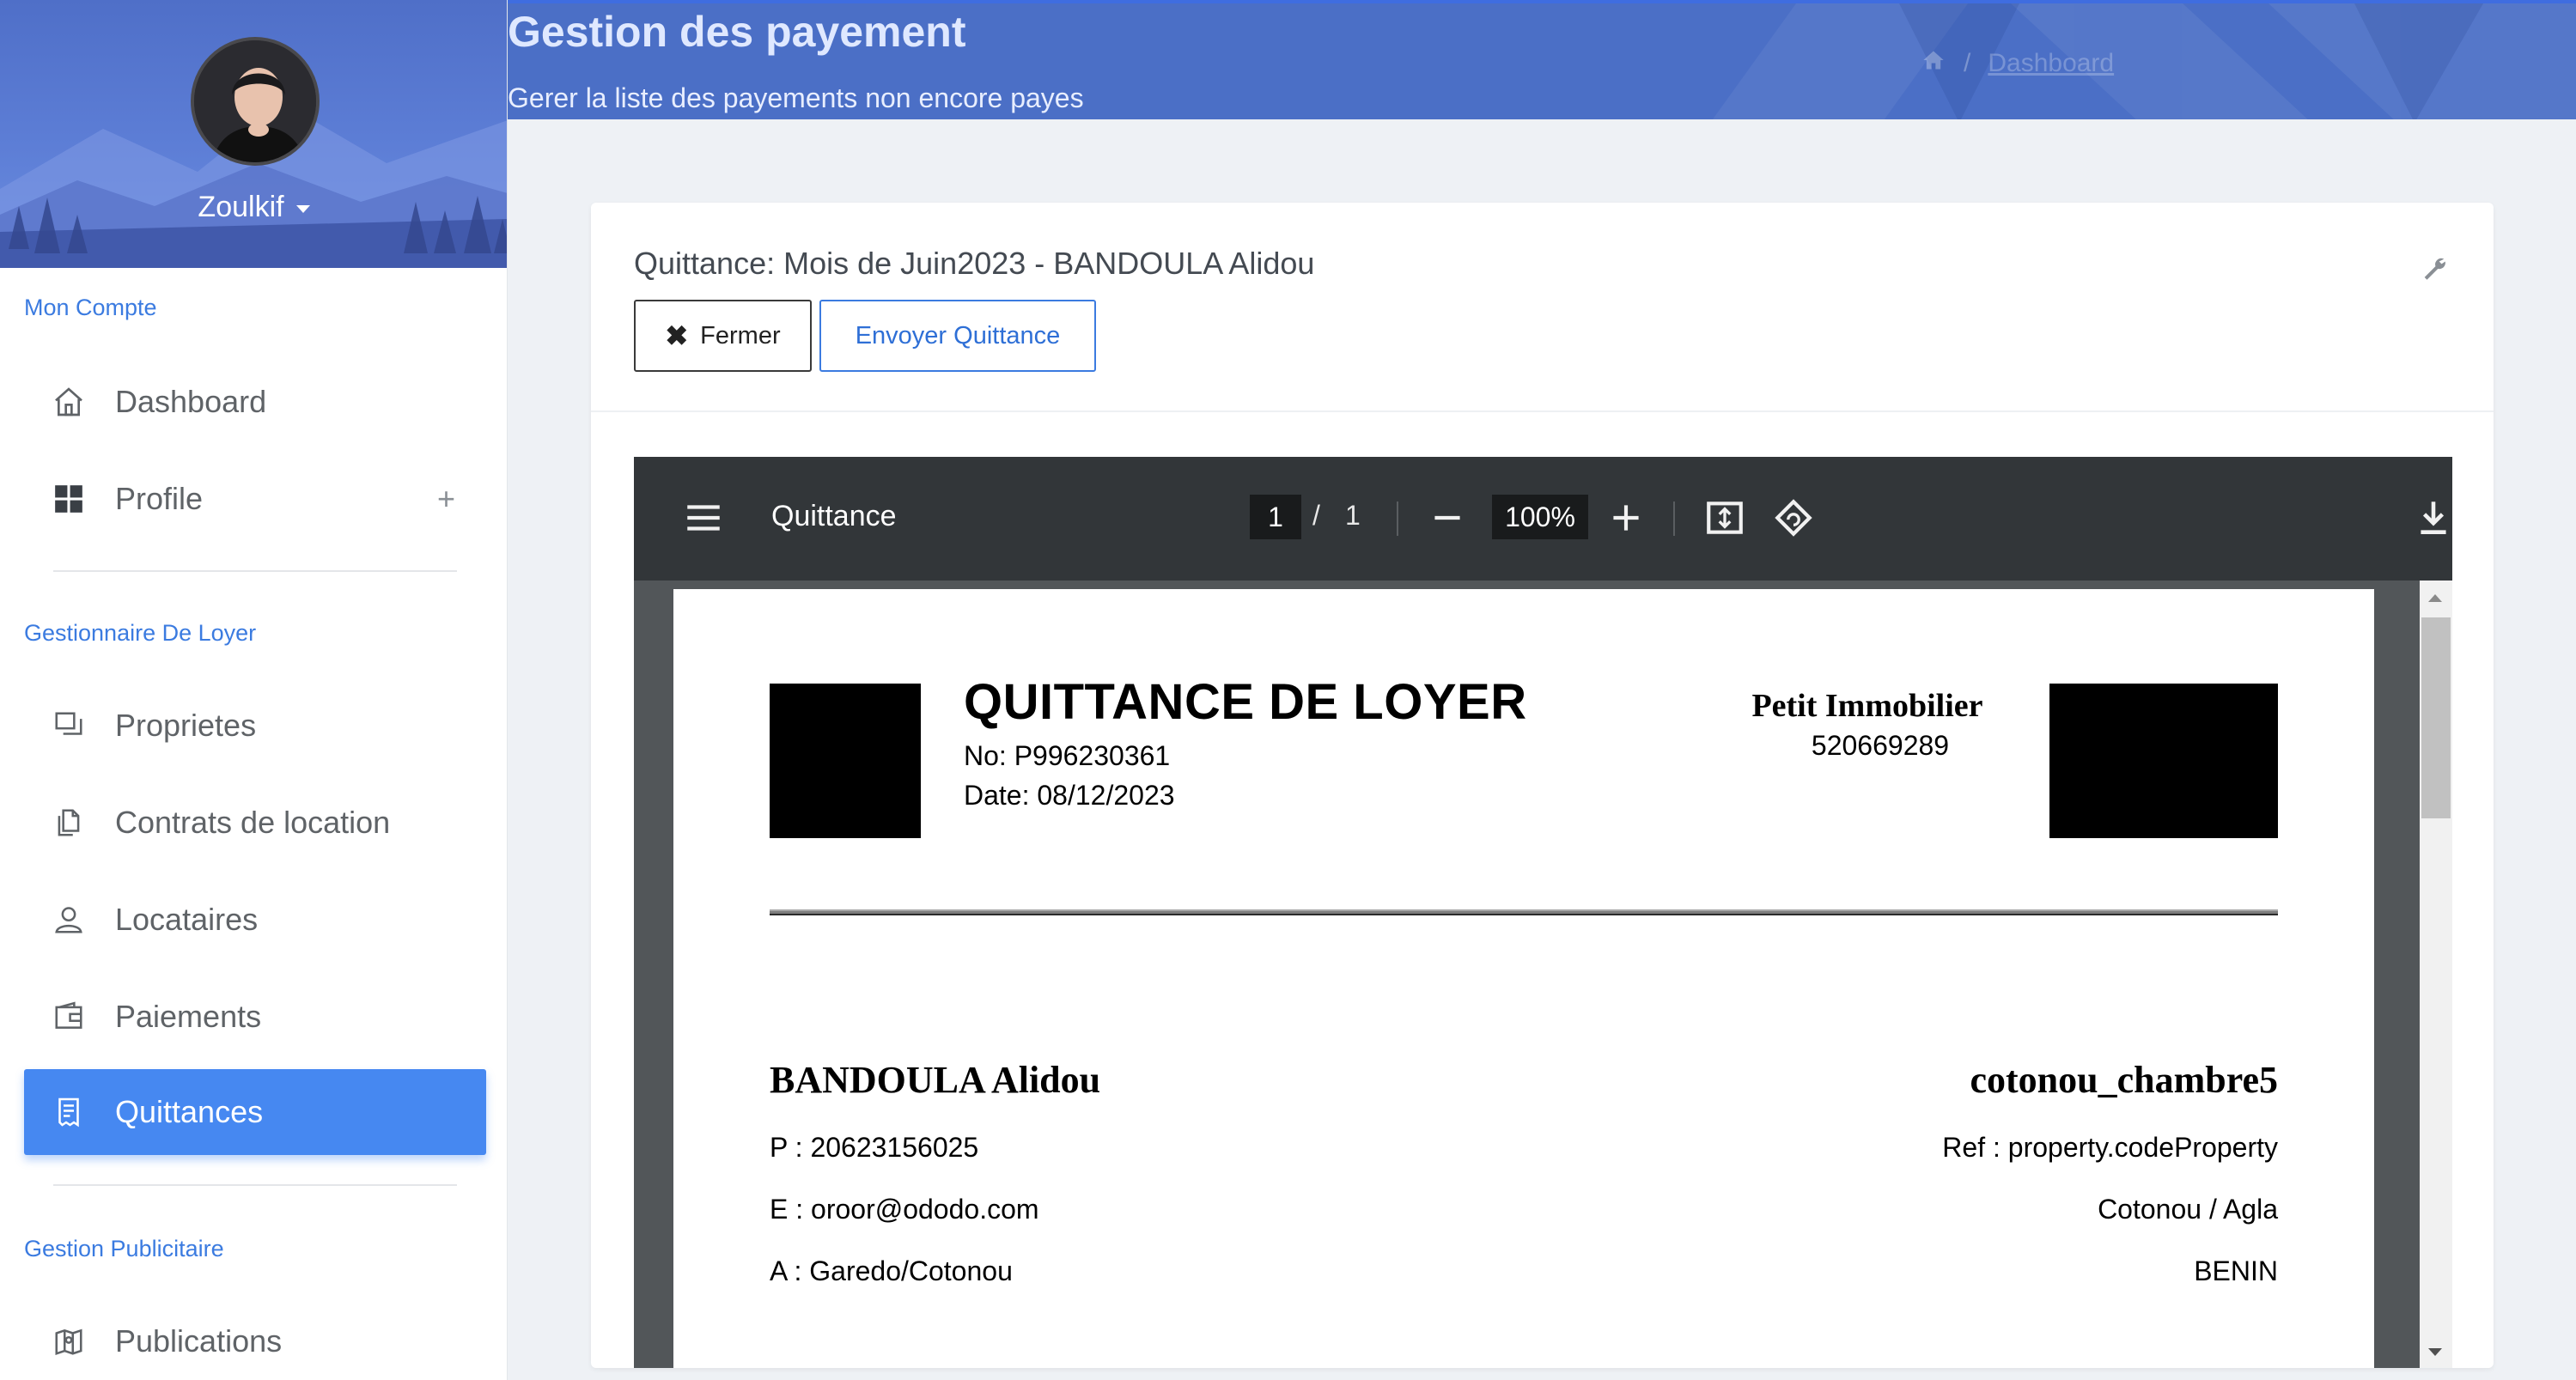 The height and width of the screenshot is (1380, 2576). What do you see at coordinates (1724, 517) in the screenshot?
I see `fit-page-icon` at bounding box center [1724, 517].